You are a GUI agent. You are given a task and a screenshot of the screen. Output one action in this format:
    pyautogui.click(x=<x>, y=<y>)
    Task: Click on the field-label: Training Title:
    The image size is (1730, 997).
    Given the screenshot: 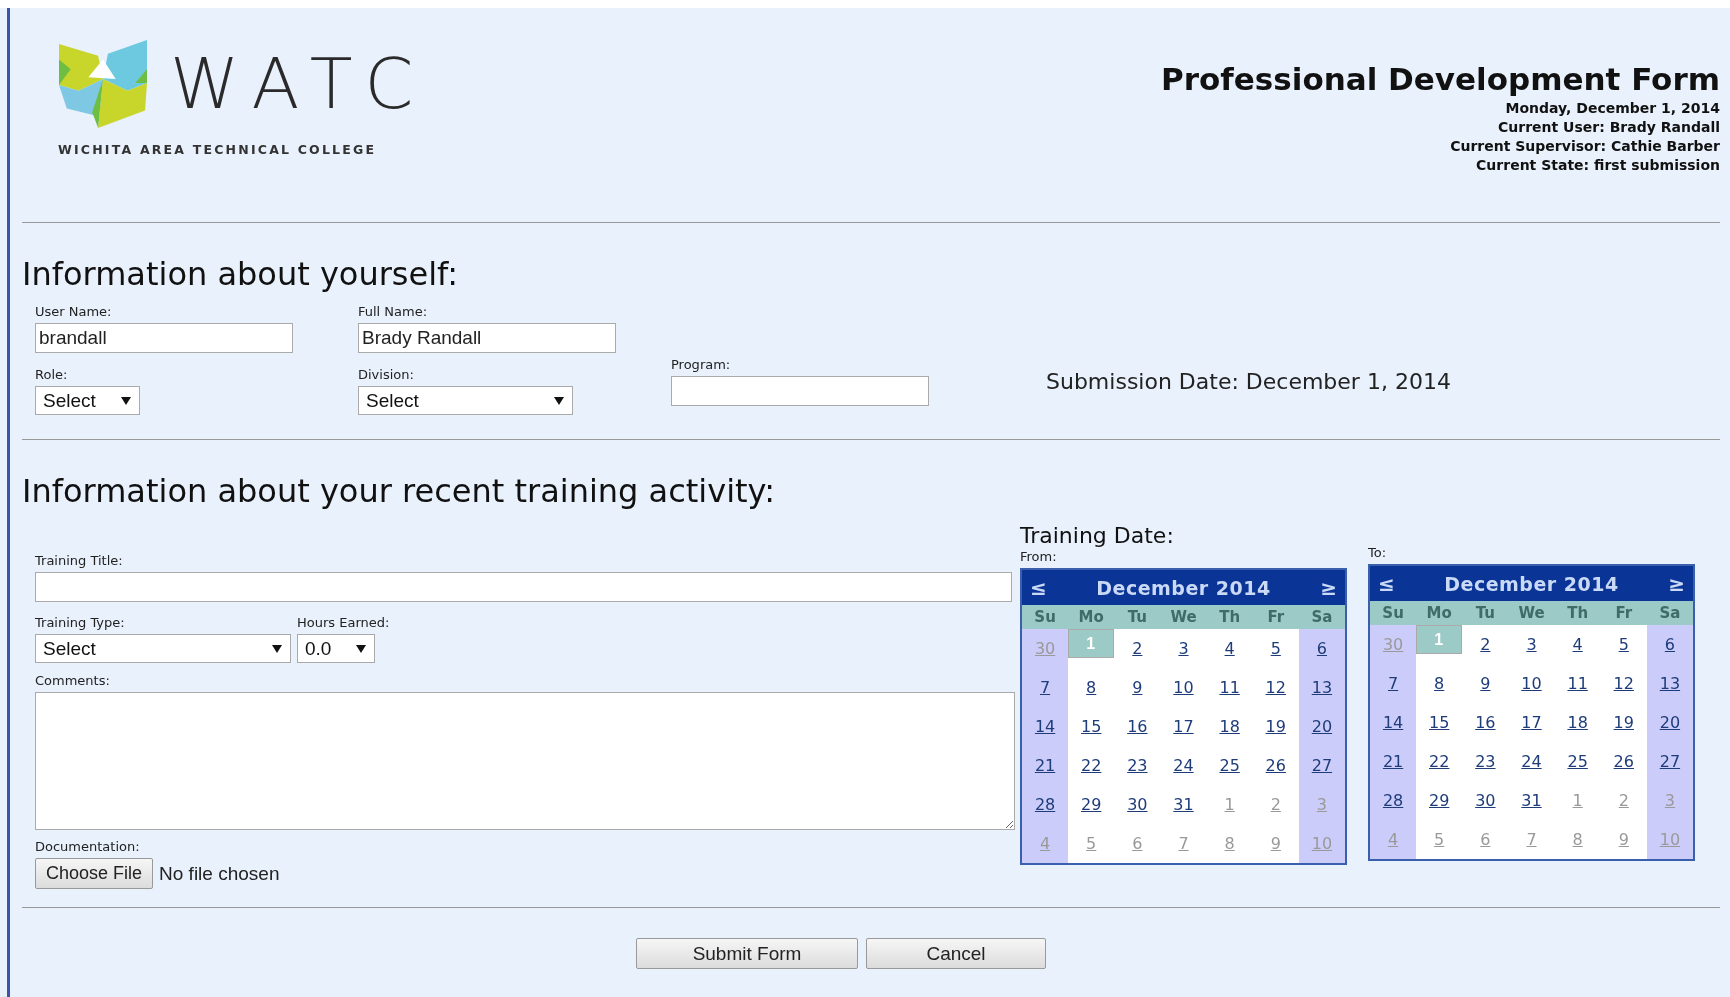 What is the action you would take?
    pyautogui.click(x=79, y=561)
    